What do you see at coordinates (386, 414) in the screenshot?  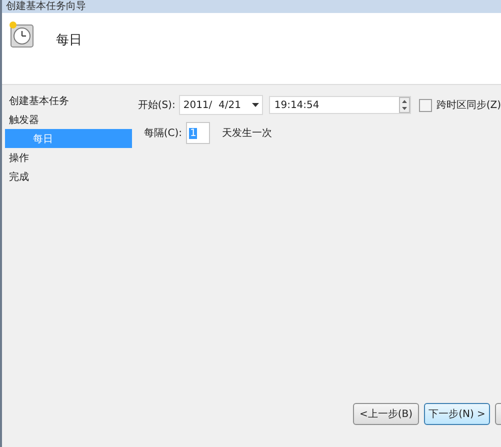 I see `wizard-button: <上一步(B)` at bounding box center [386, 414].